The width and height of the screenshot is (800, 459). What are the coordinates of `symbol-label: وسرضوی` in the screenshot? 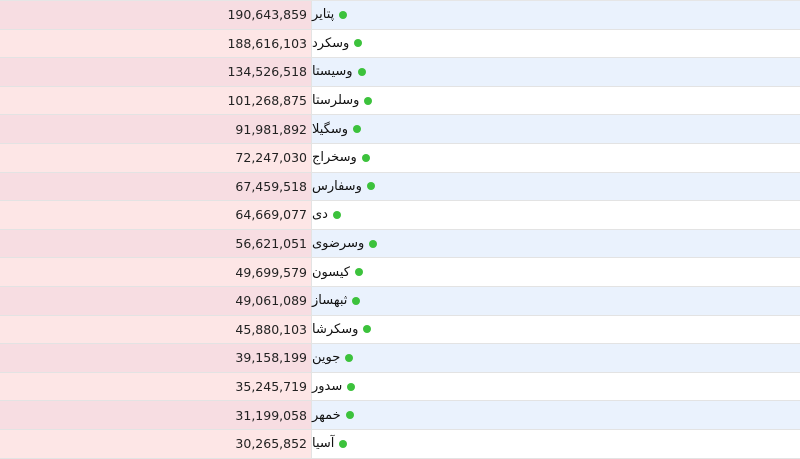 It's located at (345, 243).